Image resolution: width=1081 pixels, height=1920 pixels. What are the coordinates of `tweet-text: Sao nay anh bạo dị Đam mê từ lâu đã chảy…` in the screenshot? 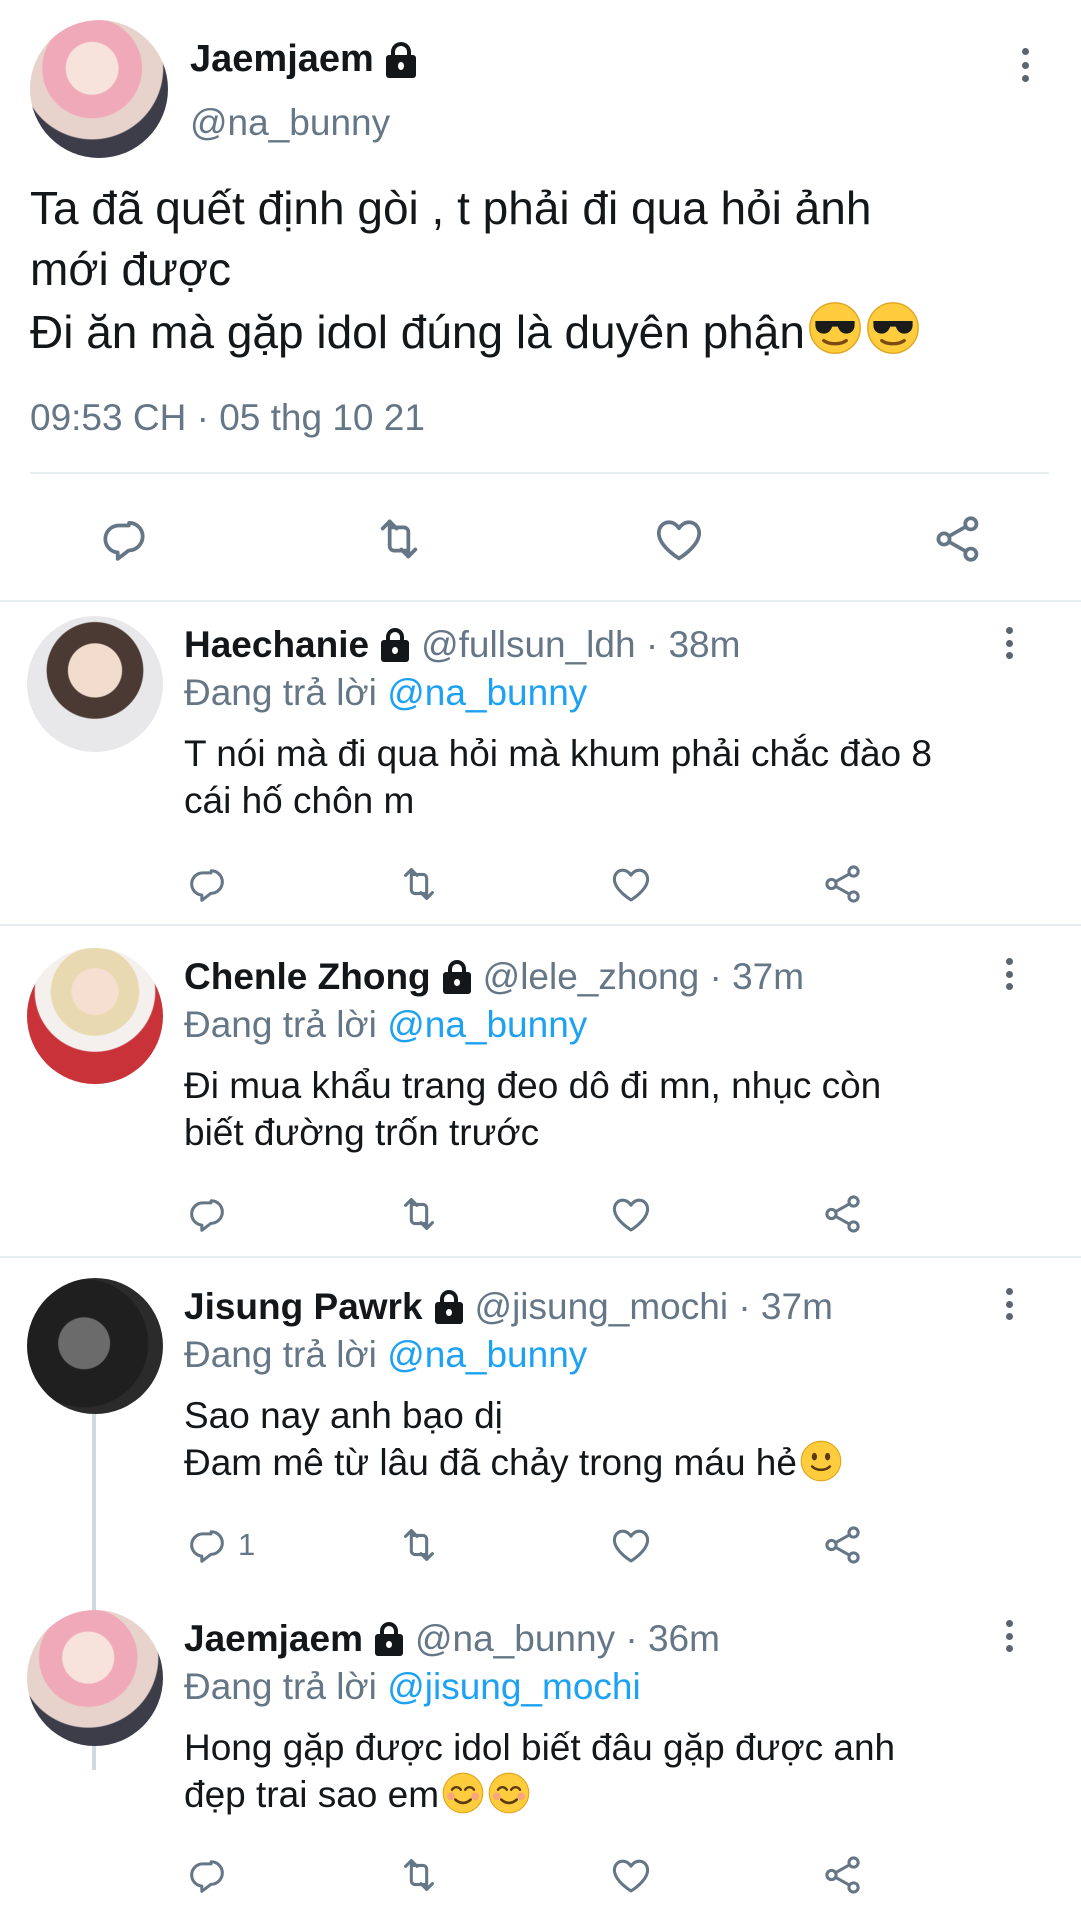 It's located at (513, 1439).